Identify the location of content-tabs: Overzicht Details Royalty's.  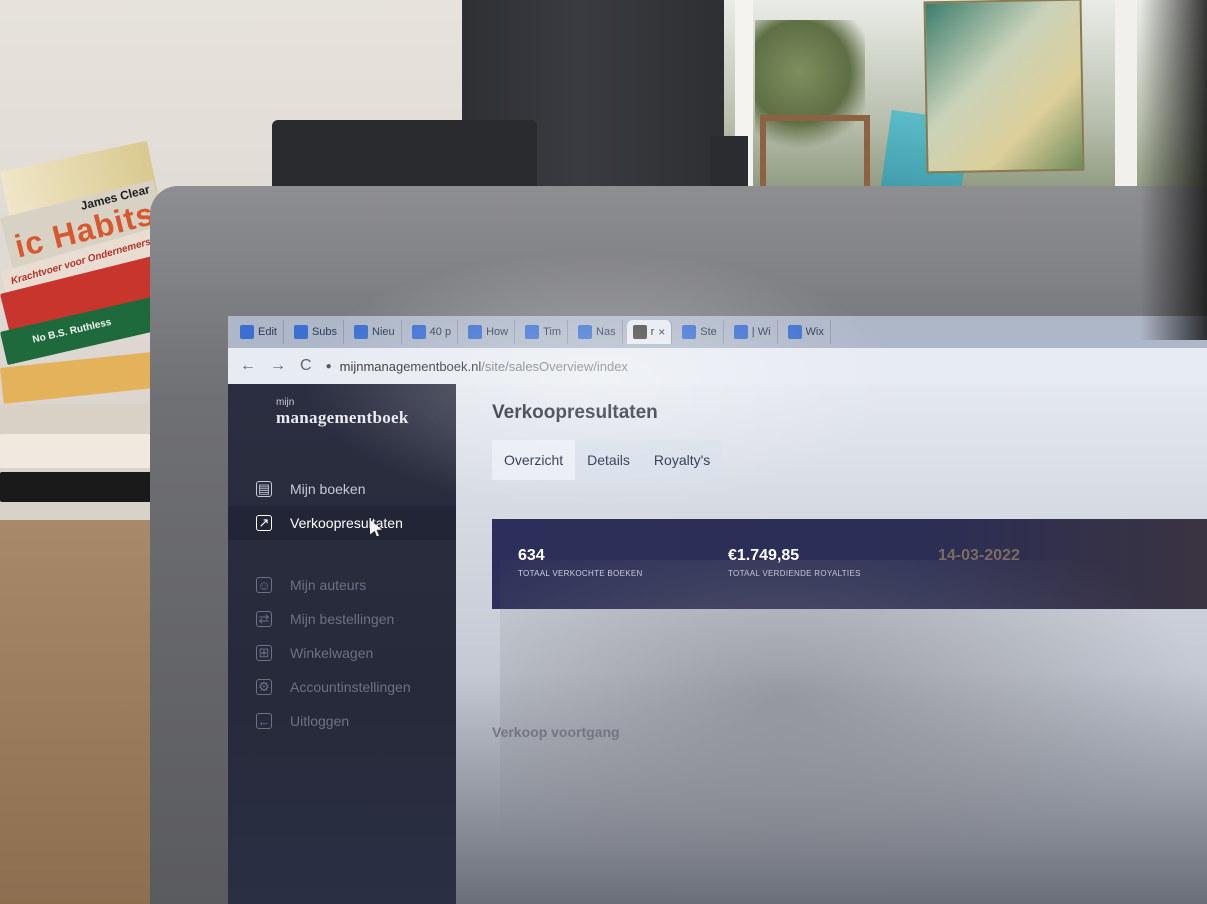
(607, 460).